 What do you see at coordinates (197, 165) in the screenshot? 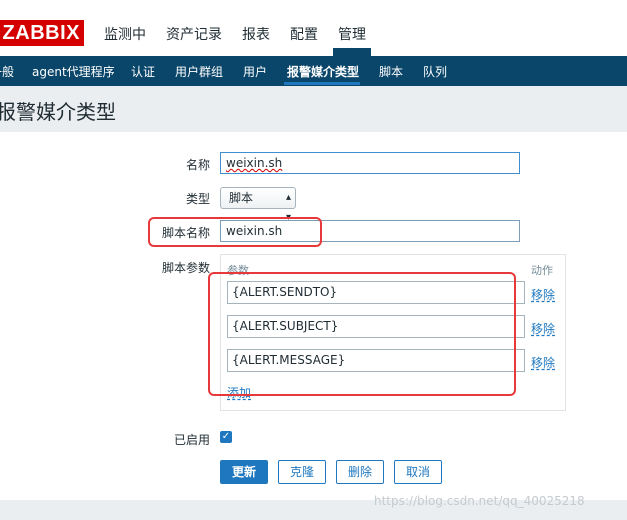
I see `name-label: 名称` at bounding box center [197, 165].